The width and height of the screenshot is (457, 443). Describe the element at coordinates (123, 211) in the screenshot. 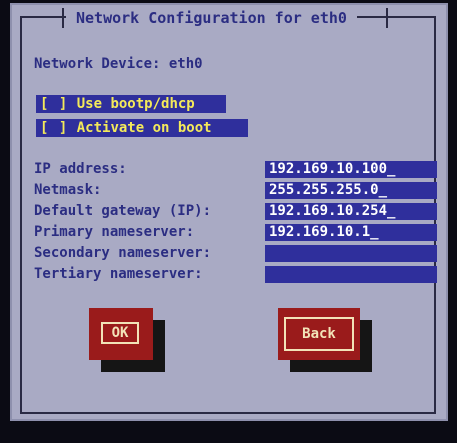

I see `default-gateway-label: Default gateway (IP):` at that location.